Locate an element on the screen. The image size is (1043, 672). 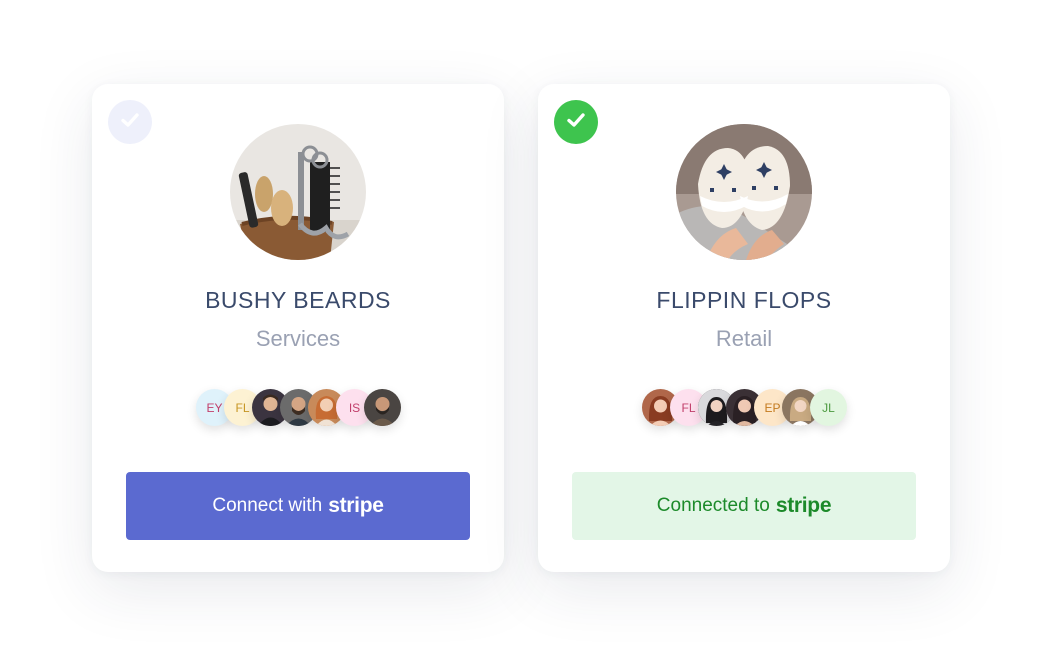
connect-stripe-button: Connect with stripe is located at coordinates (298, 506).